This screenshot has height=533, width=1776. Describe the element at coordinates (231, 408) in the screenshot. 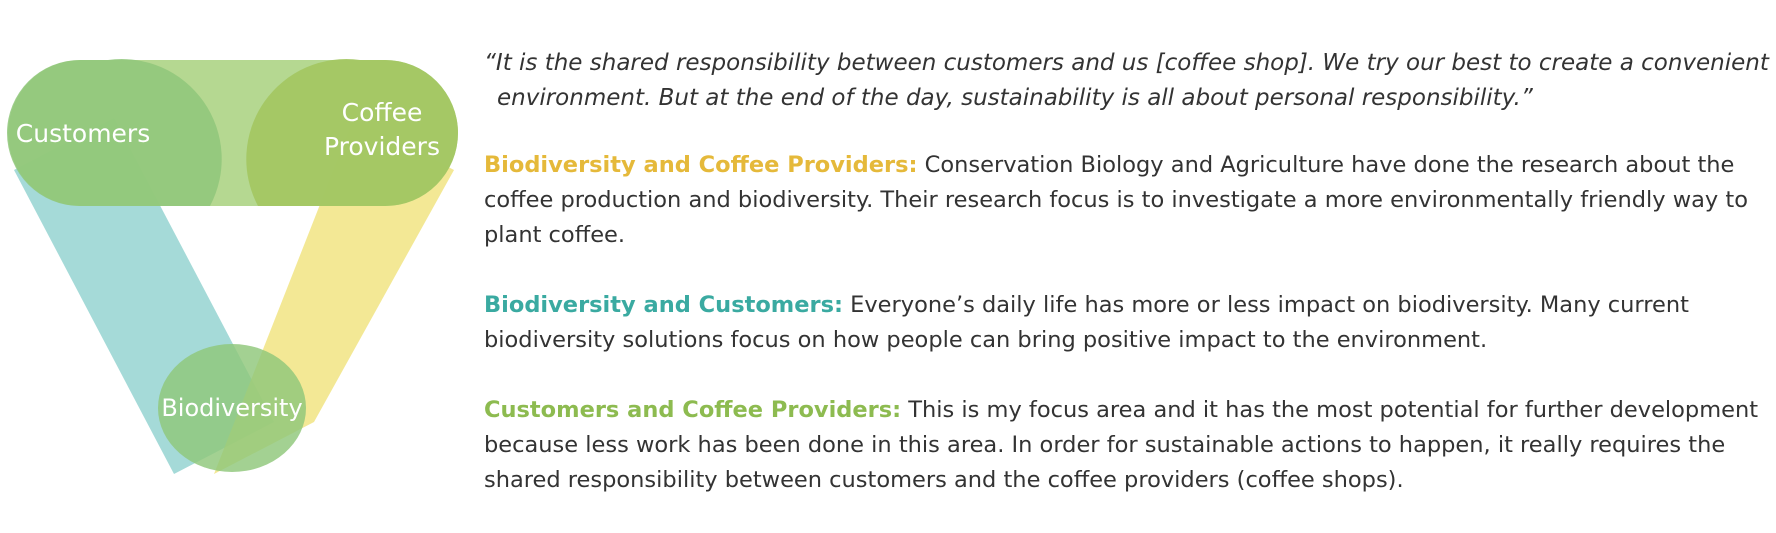

I see `biodiversity-label: Biodiversity` at that location.